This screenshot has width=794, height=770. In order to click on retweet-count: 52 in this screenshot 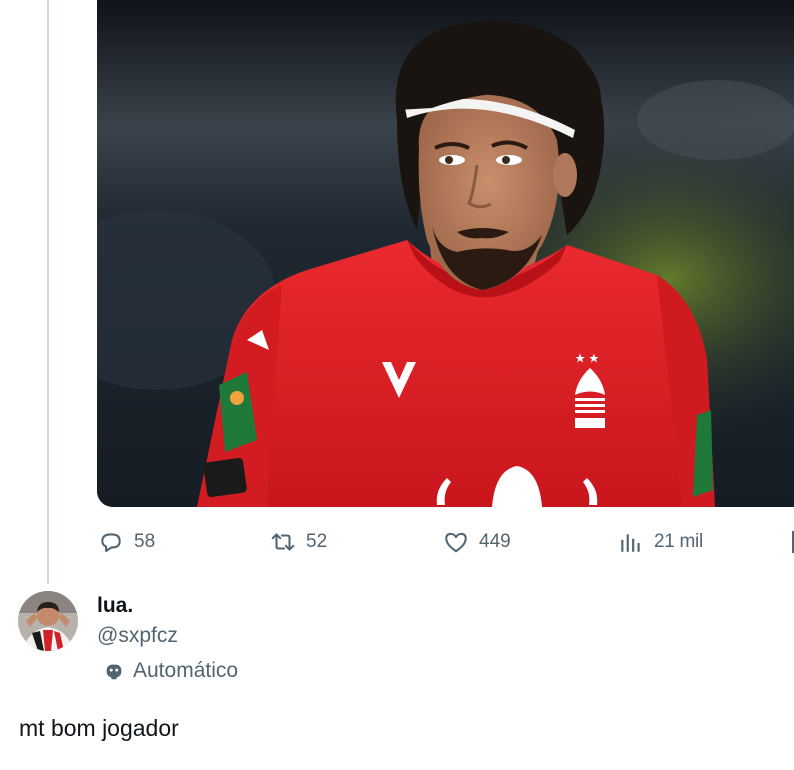, I will do `click(317, 541)`.